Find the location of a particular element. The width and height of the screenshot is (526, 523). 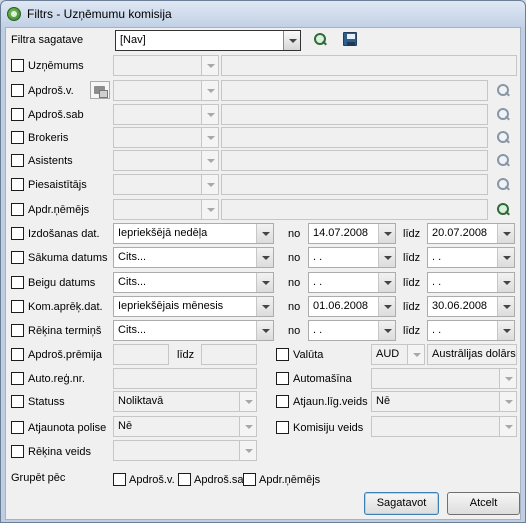

checkbox-group-insurer is located at coordinates (184, 479).